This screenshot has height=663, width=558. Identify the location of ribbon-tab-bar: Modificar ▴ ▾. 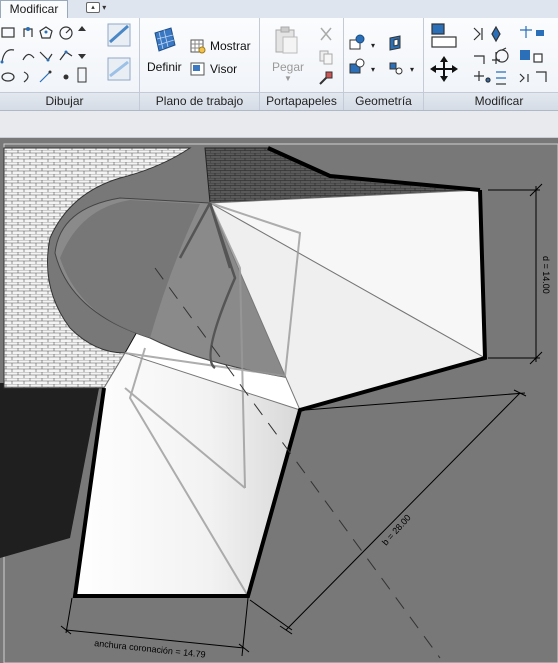
(279, 9).